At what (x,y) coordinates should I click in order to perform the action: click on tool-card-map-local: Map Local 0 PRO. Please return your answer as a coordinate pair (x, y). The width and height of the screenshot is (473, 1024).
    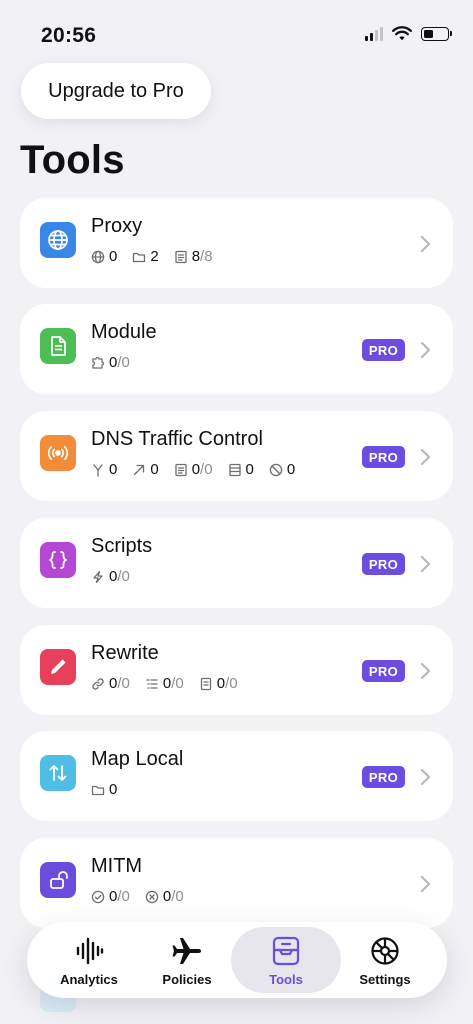
    Looking at the image, I should click on (236, 776).